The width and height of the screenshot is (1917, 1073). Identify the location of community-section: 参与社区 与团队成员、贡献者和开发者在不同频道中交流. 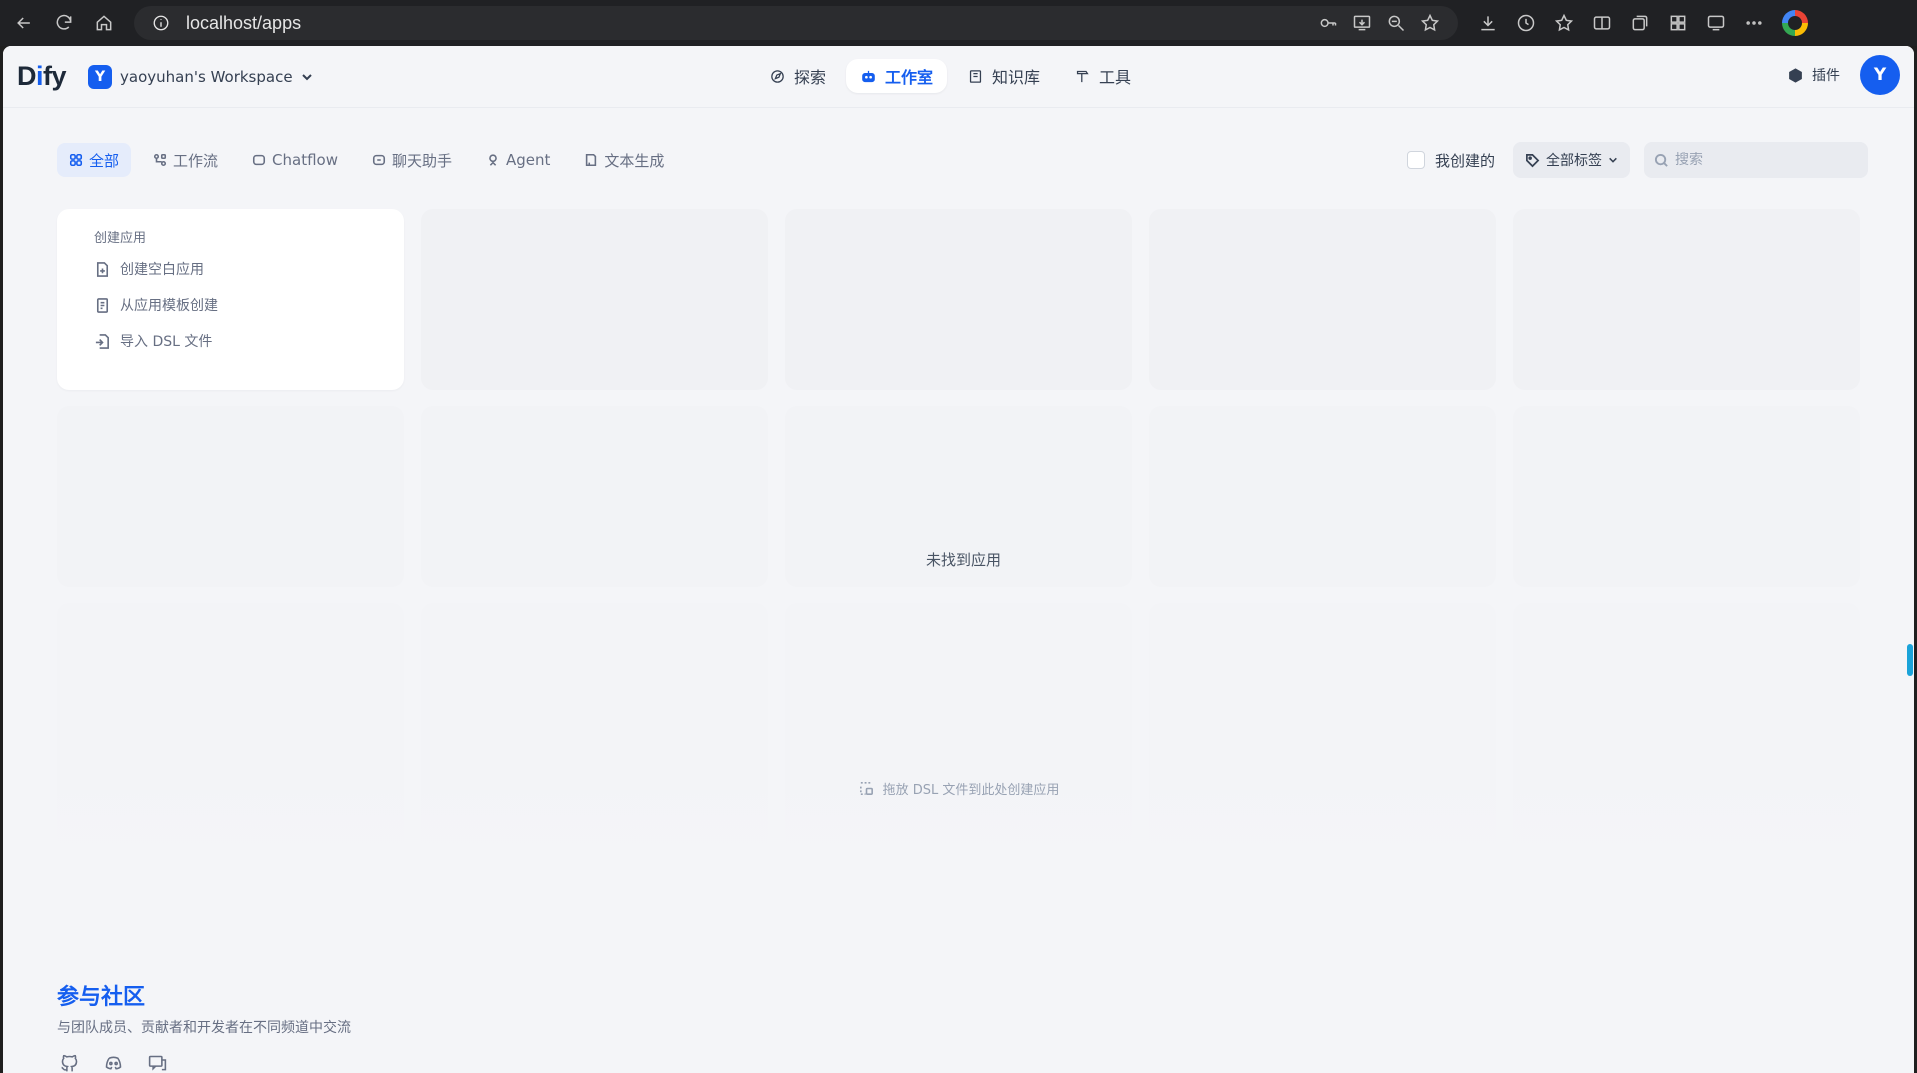
(204, 1026).